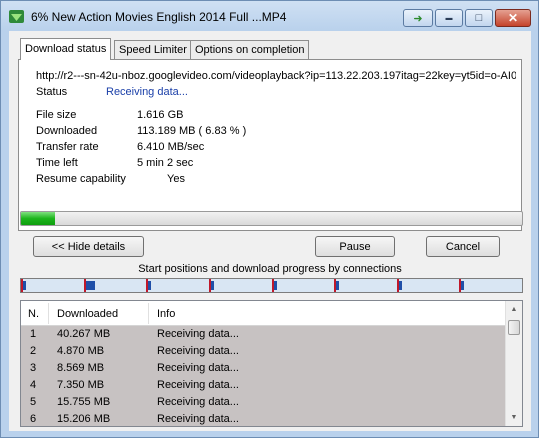 This screenshot has width=539, height=438. I want to click on row-number: 4, so click(33, 385).